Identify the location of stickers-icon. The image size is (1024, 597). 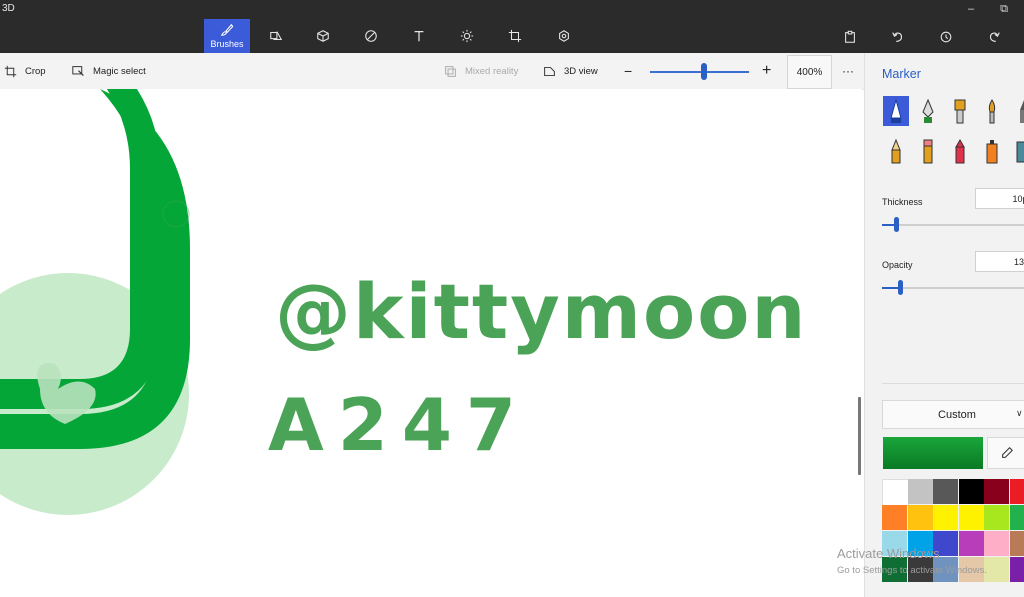
(371, 36).